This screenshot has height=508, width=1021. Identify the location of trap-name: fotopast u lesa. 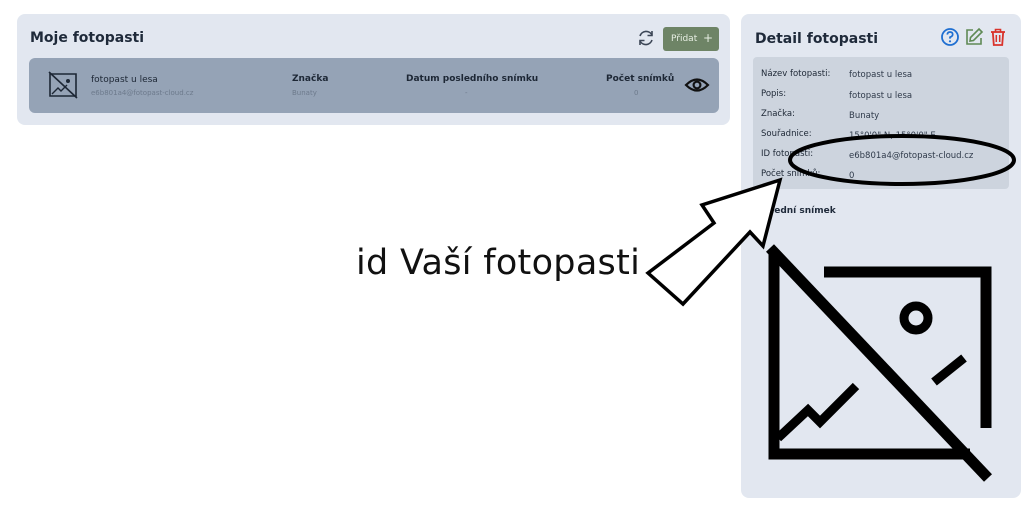
(124, 80).